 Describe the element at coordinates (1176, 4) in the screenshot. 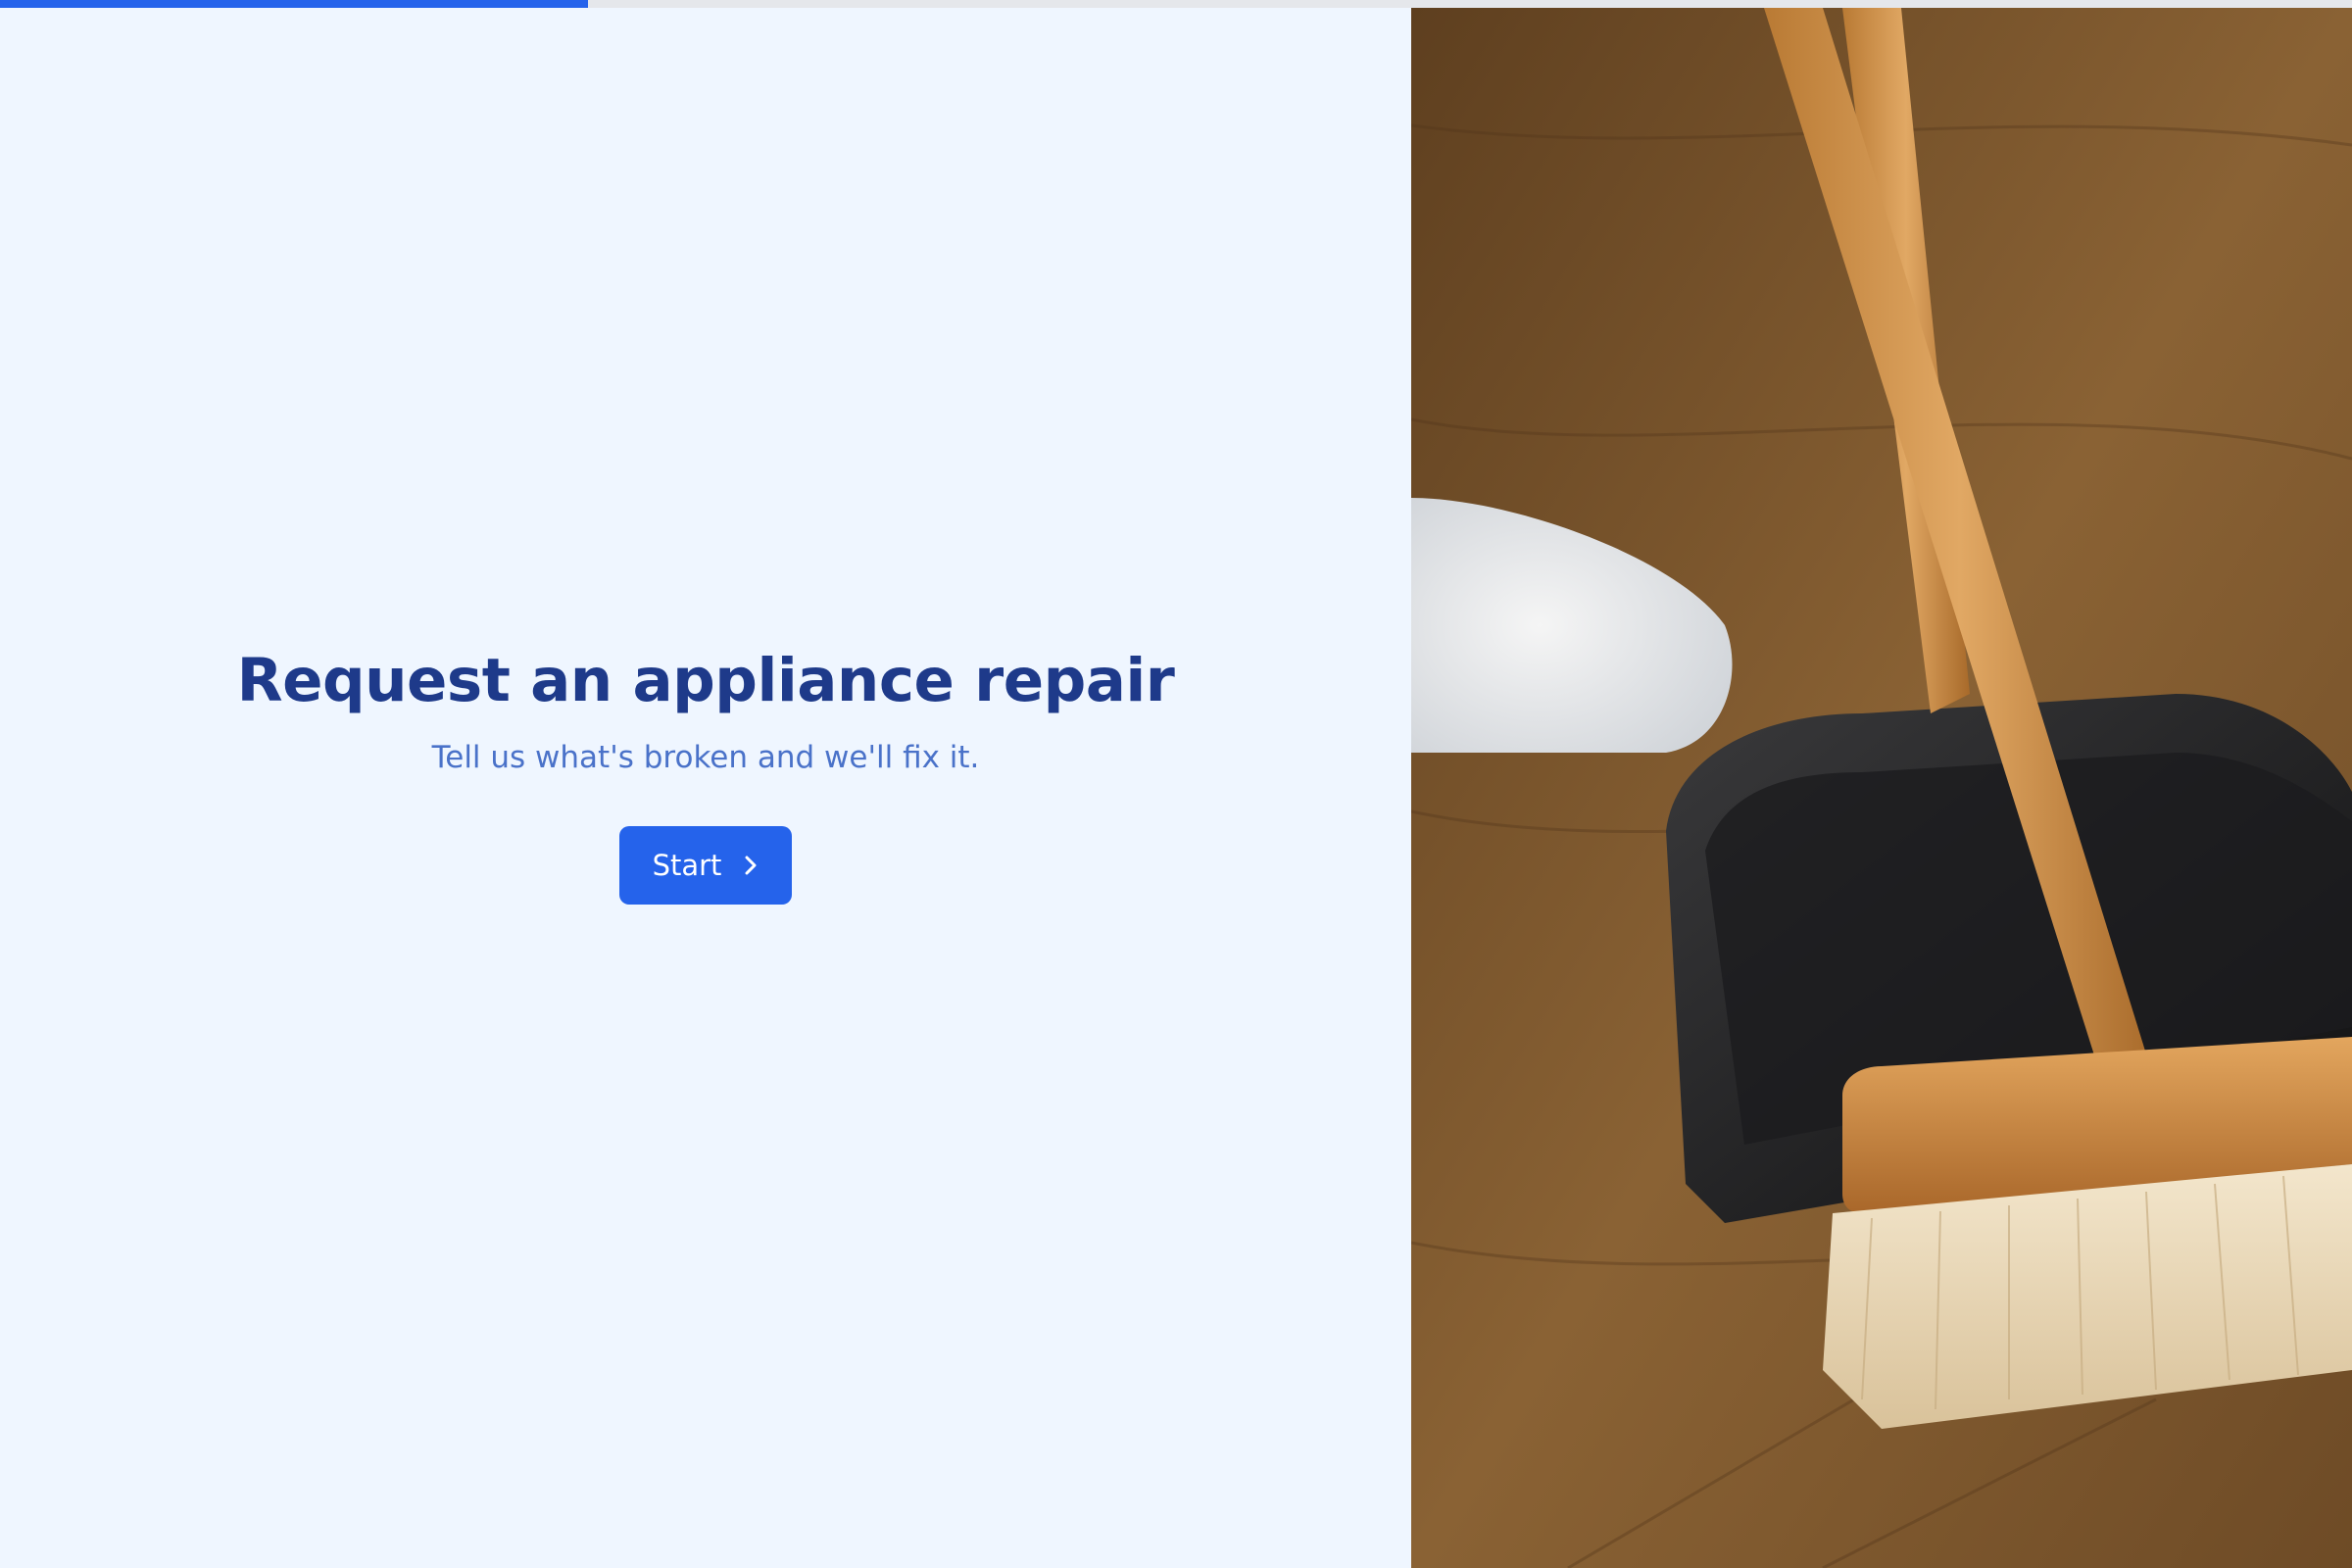

I see `progress-bar` at that location.